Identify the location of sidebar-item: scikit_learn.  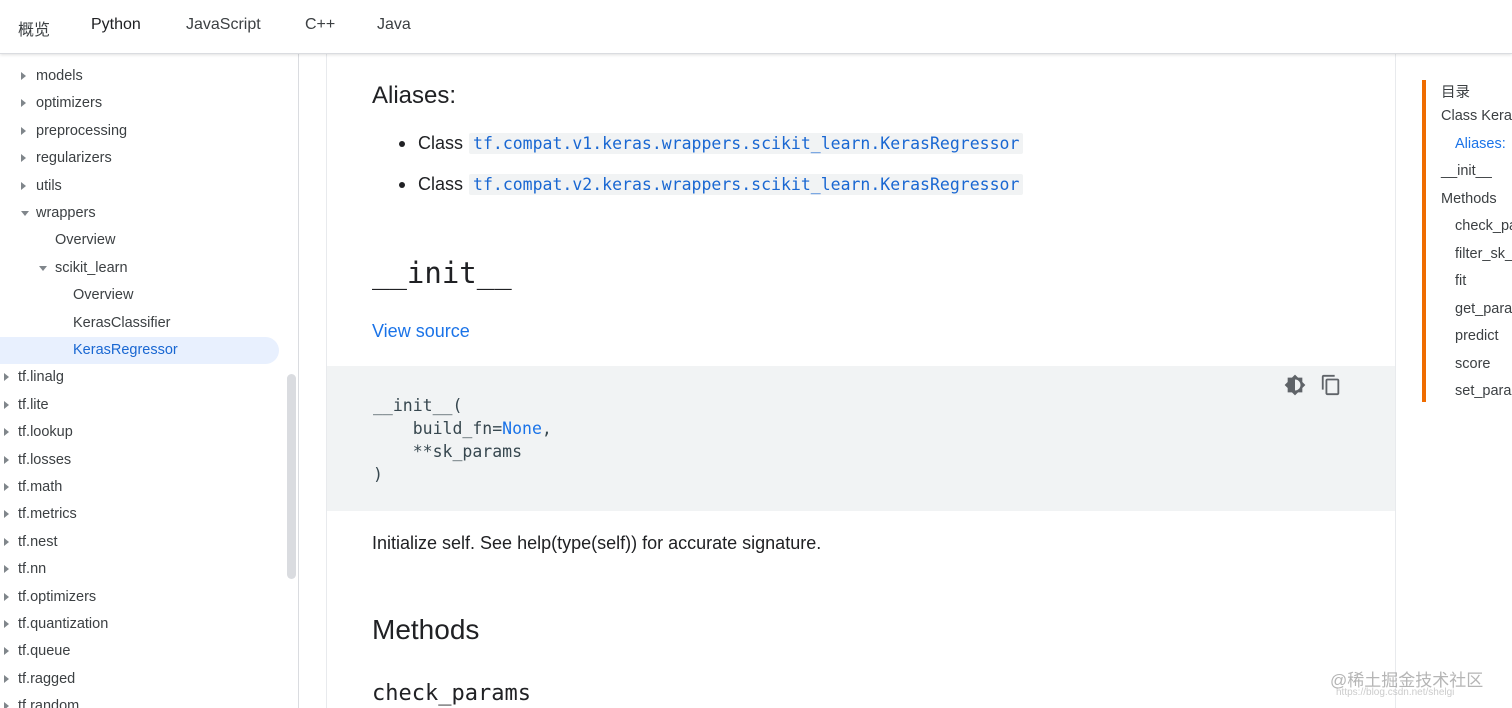
(143, 268).